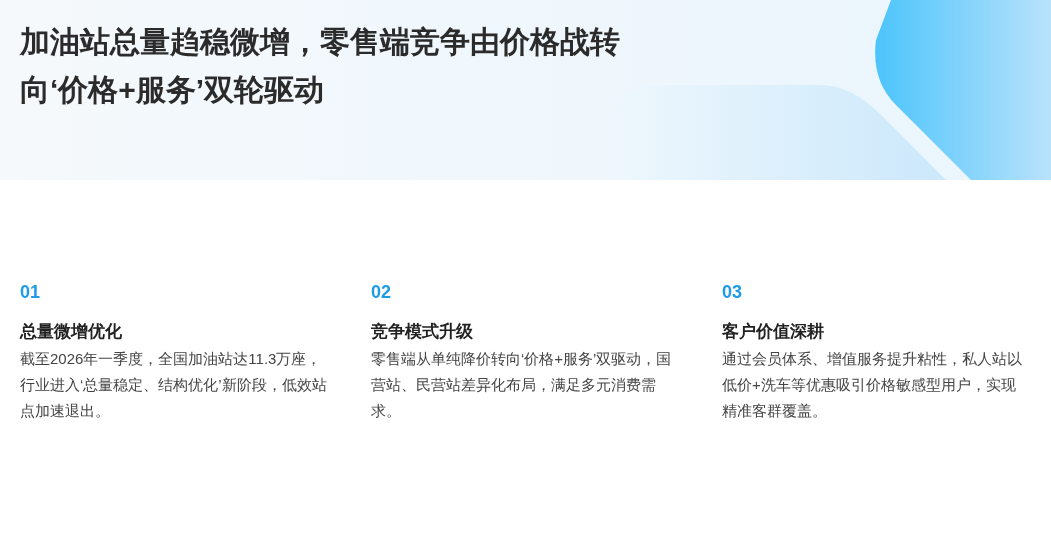  Describe the element at coordinates (872, 385) in the screenshot. I see `point-description: 通过会员体系、增值服务提升粘性，私人站以低价+洗车等优惠吸引价格敏感型用户，实现精准客群覆盖。` at that location.